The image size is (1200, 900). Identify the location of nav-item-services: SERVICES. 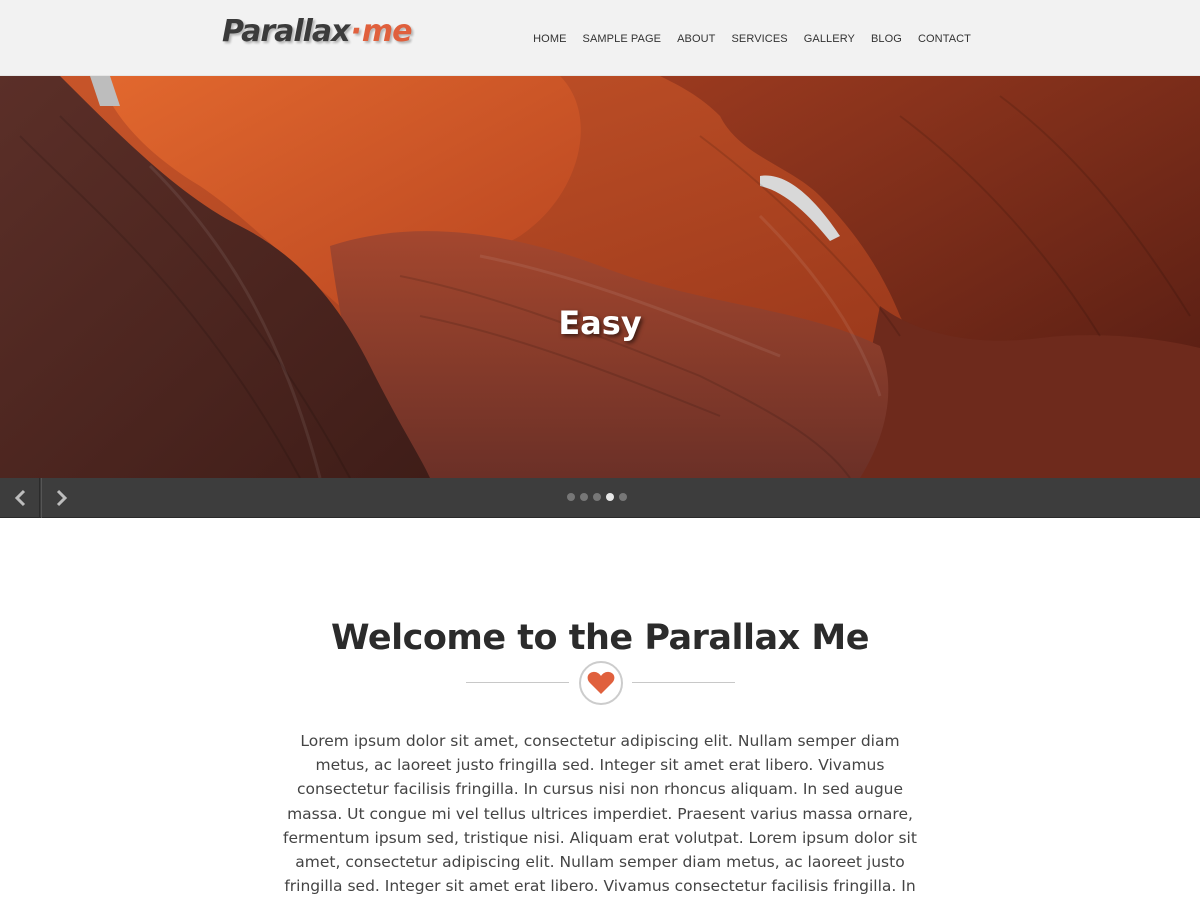
(760, 39).